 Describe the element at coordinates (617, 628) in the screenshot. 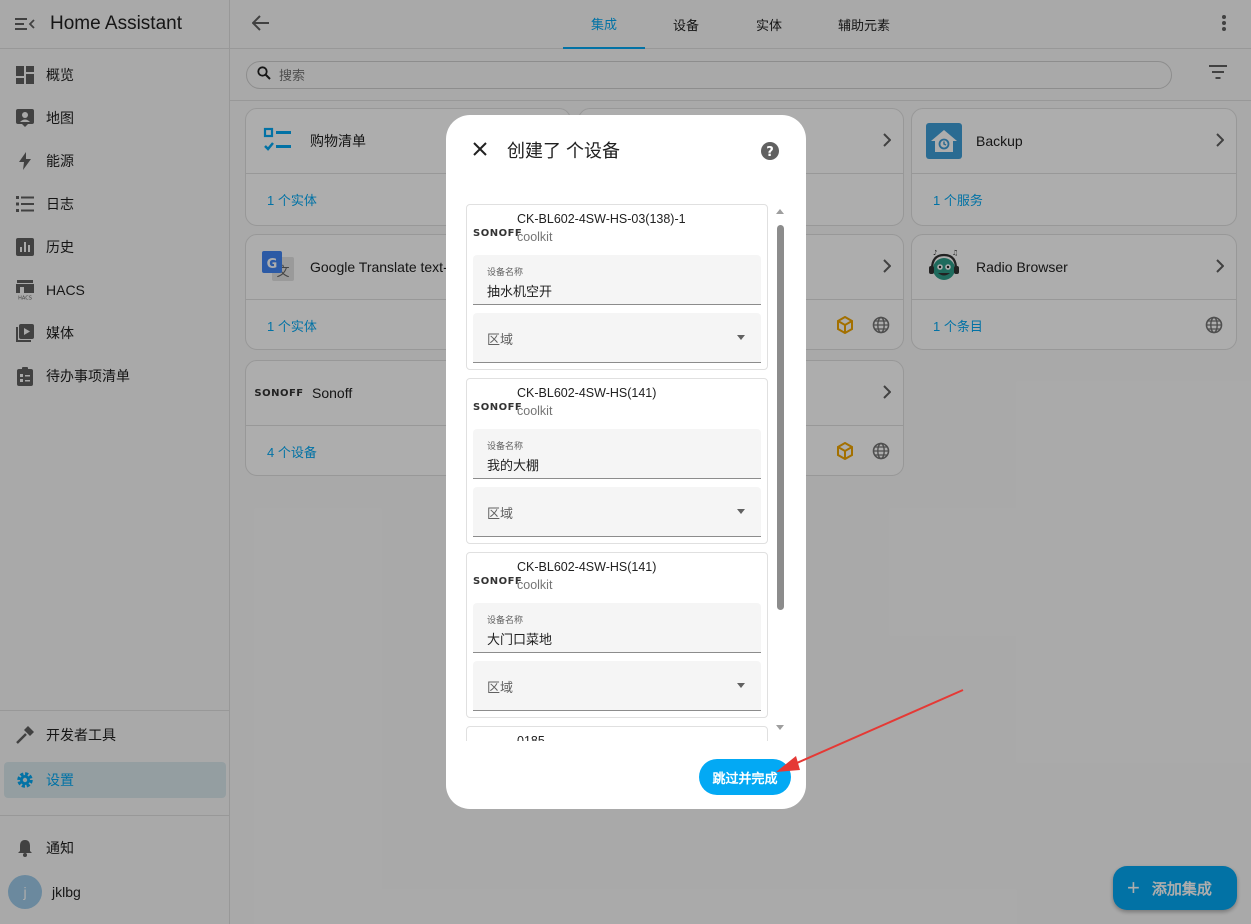

I see `device-name-field: 设备名称 大门口菜地` at that location.